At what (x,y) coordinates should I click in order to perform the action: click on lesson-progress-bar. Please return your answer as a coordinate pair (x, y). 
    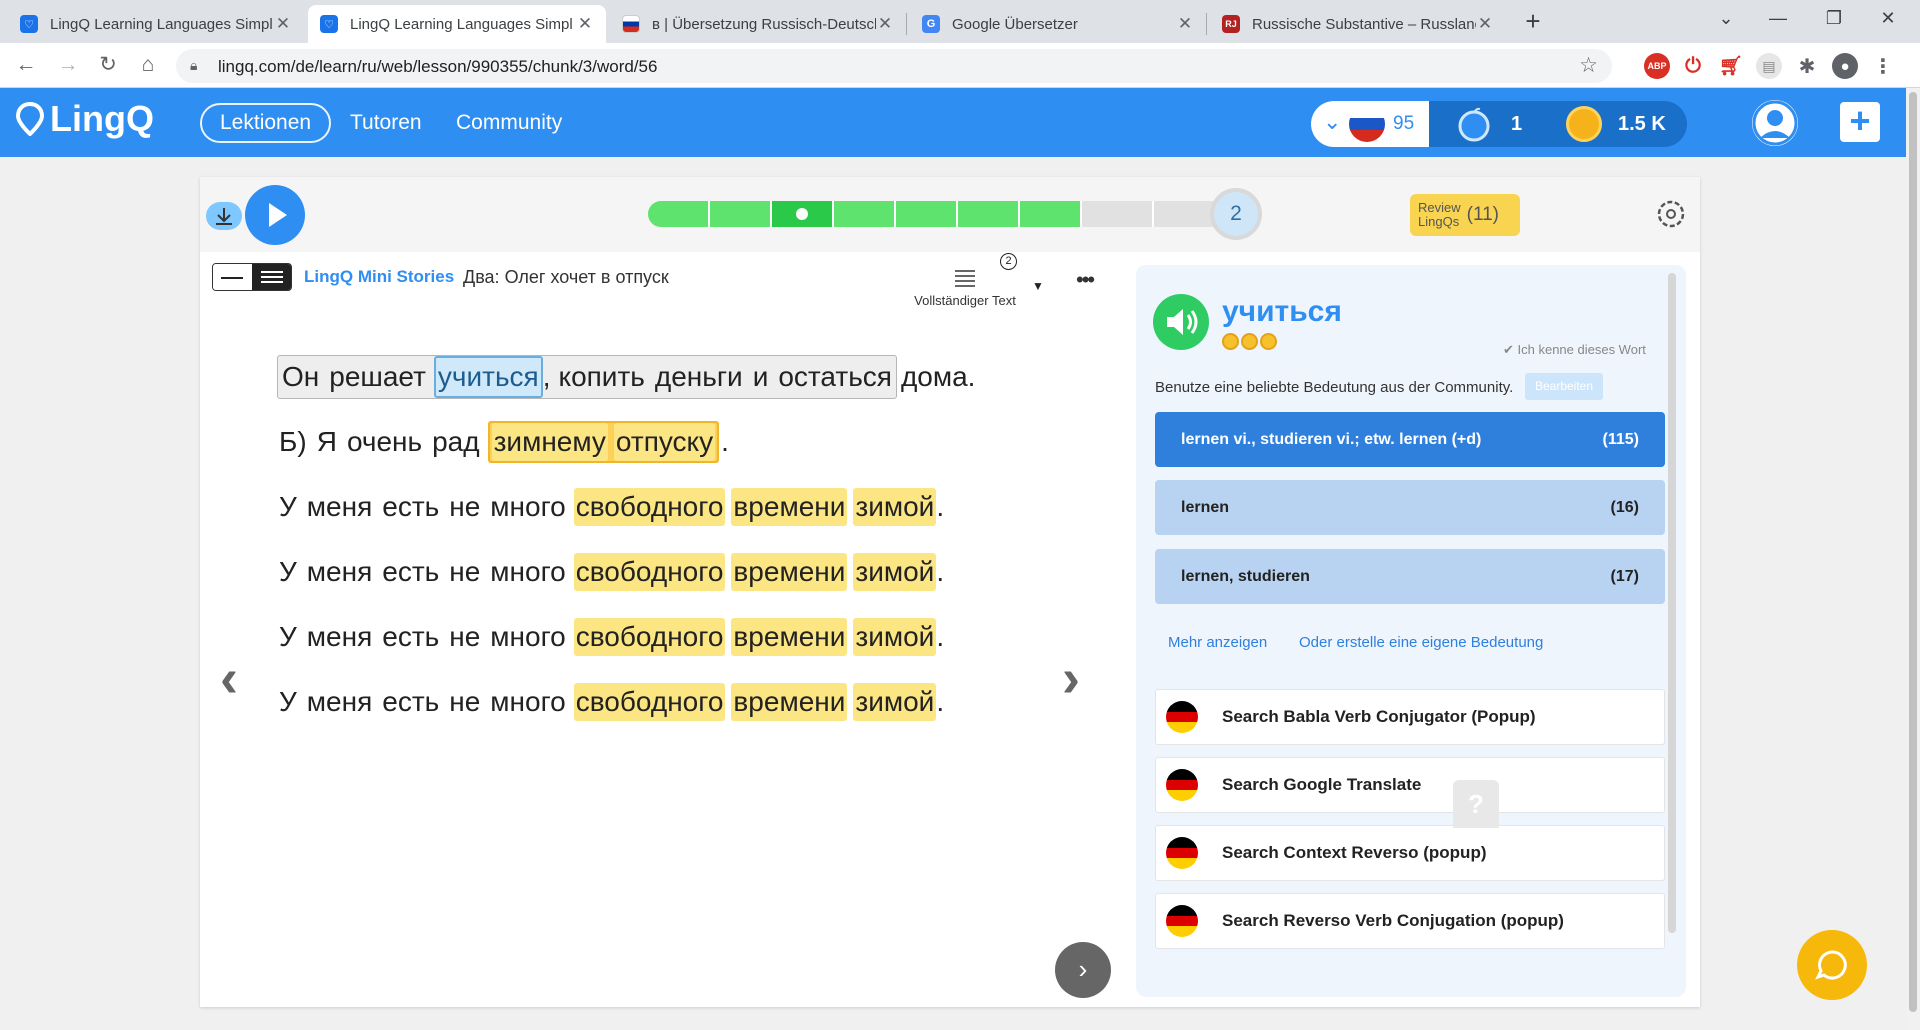
    Looking at the image, I should click on (937, 214).